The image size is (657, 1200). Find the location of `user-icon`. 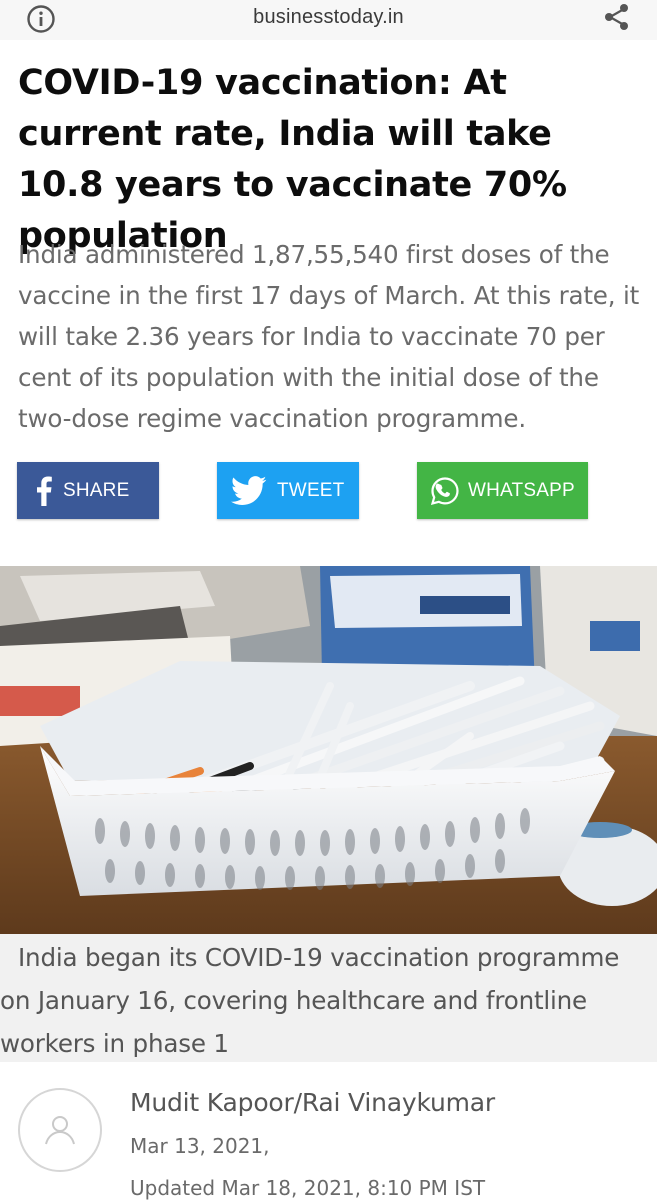

user-icon is located at coordinates (60, 1130).